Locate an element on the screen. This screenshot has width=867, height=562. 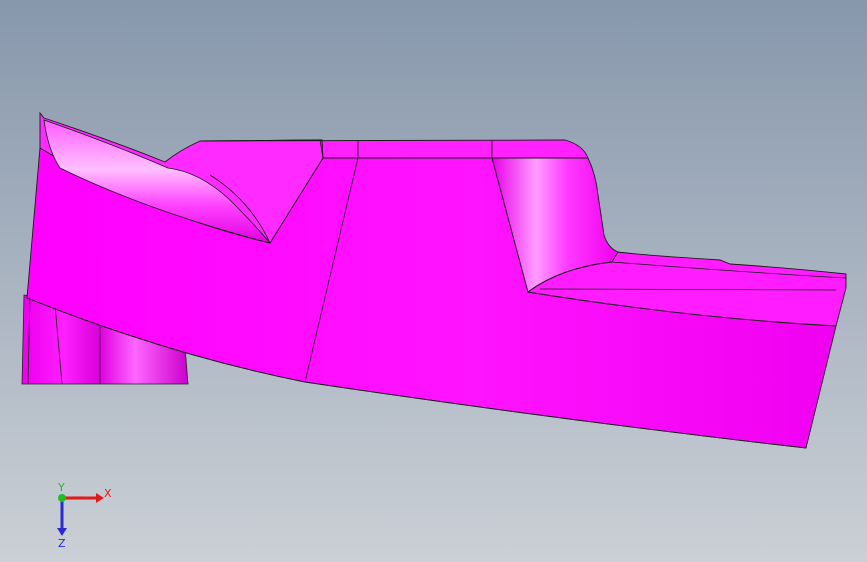
y-axis-indicator is located at coordinates (62, 498).